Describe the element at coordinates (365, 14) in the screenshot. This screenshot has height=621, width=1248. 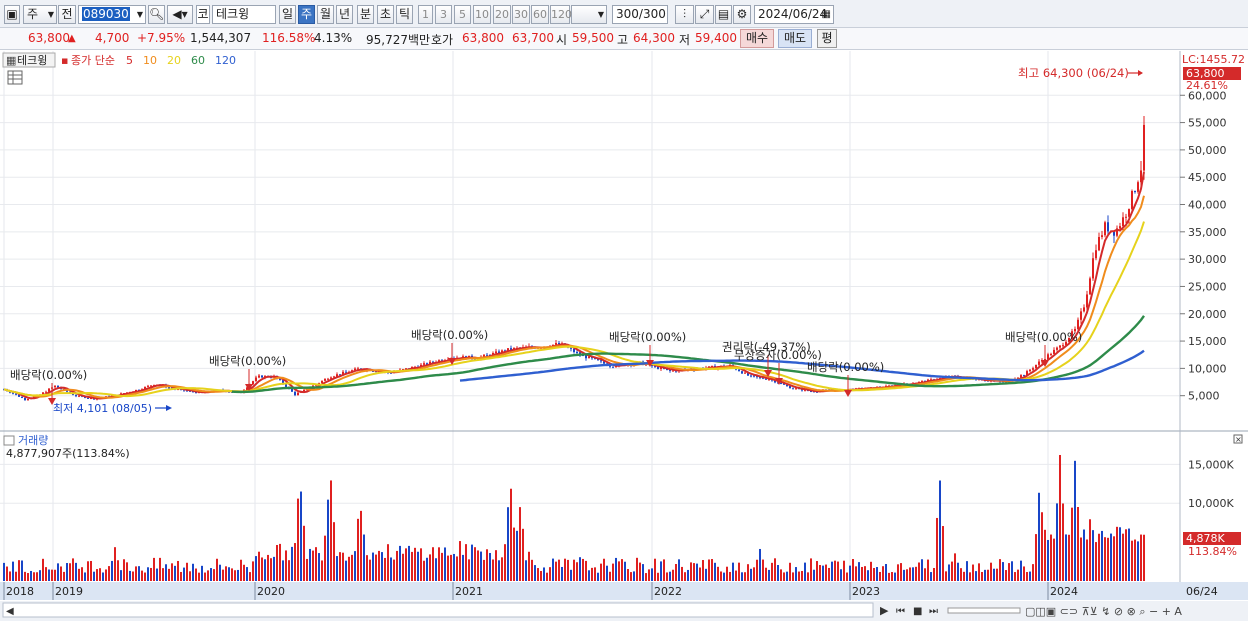
I see `period-tab: 분` at that location.